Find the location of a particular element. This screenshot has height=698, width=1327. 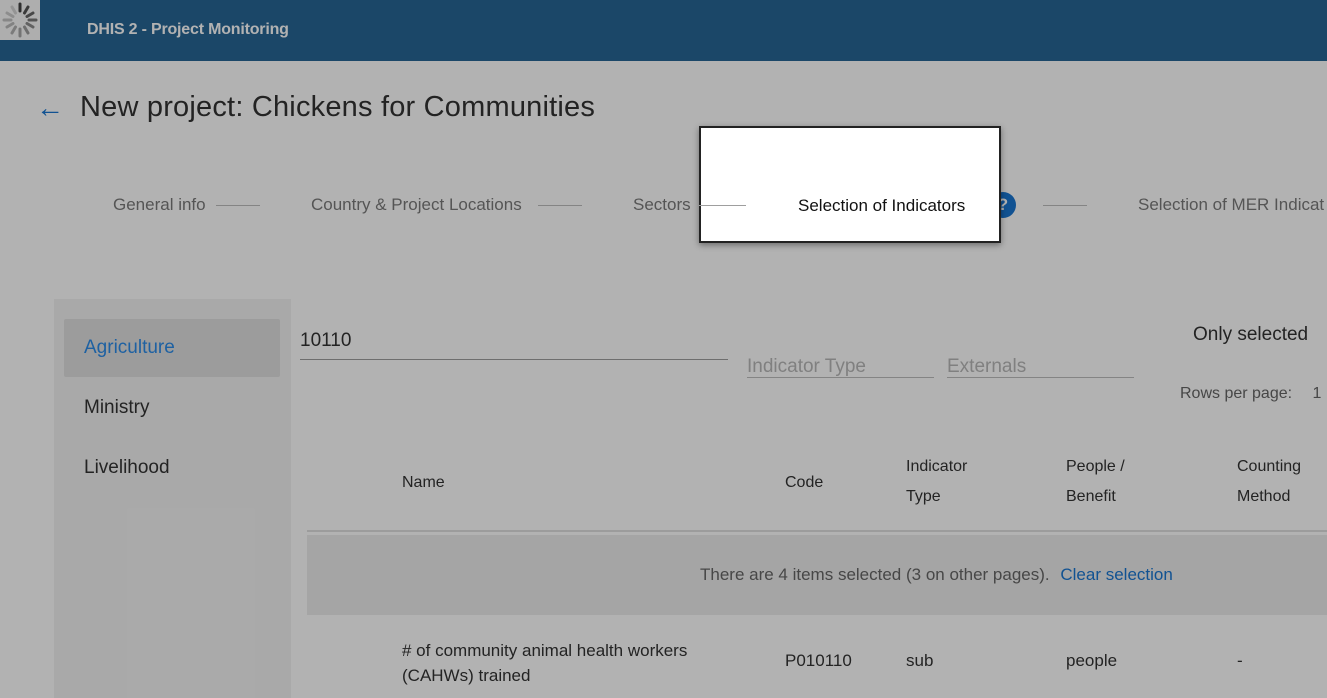

step-general-info: General info is located at coordinates (159, 205).